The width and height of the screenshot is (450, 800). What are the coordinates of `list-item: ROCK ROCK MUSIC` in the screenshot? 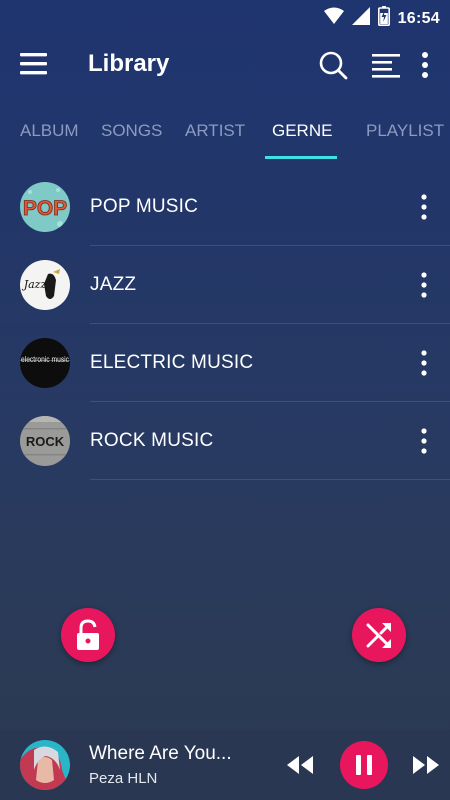 It's located at (225, 441).